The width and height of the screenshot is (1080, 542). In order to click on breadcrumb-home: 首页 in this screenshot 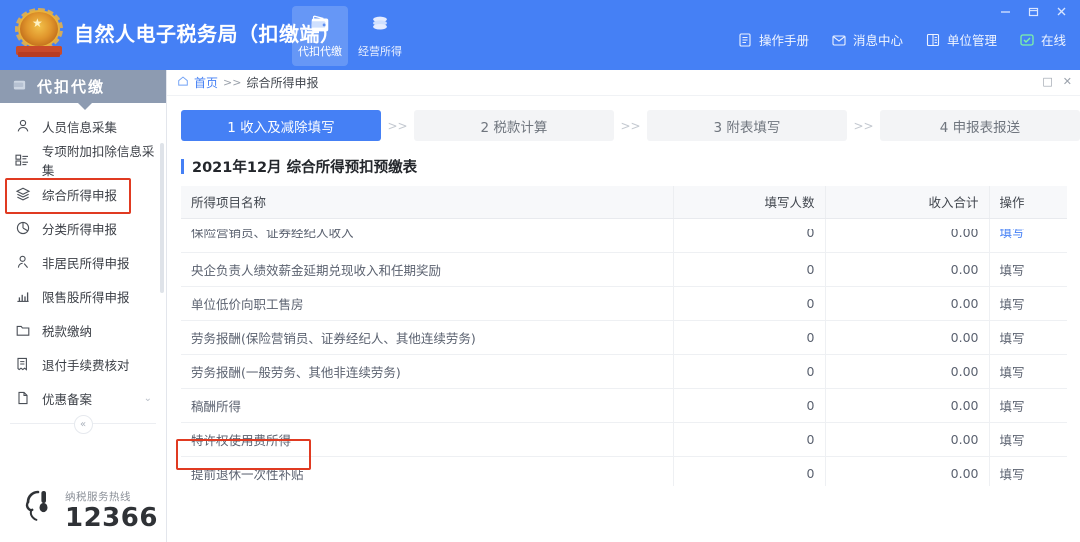, I will do `click(206, 82)`.